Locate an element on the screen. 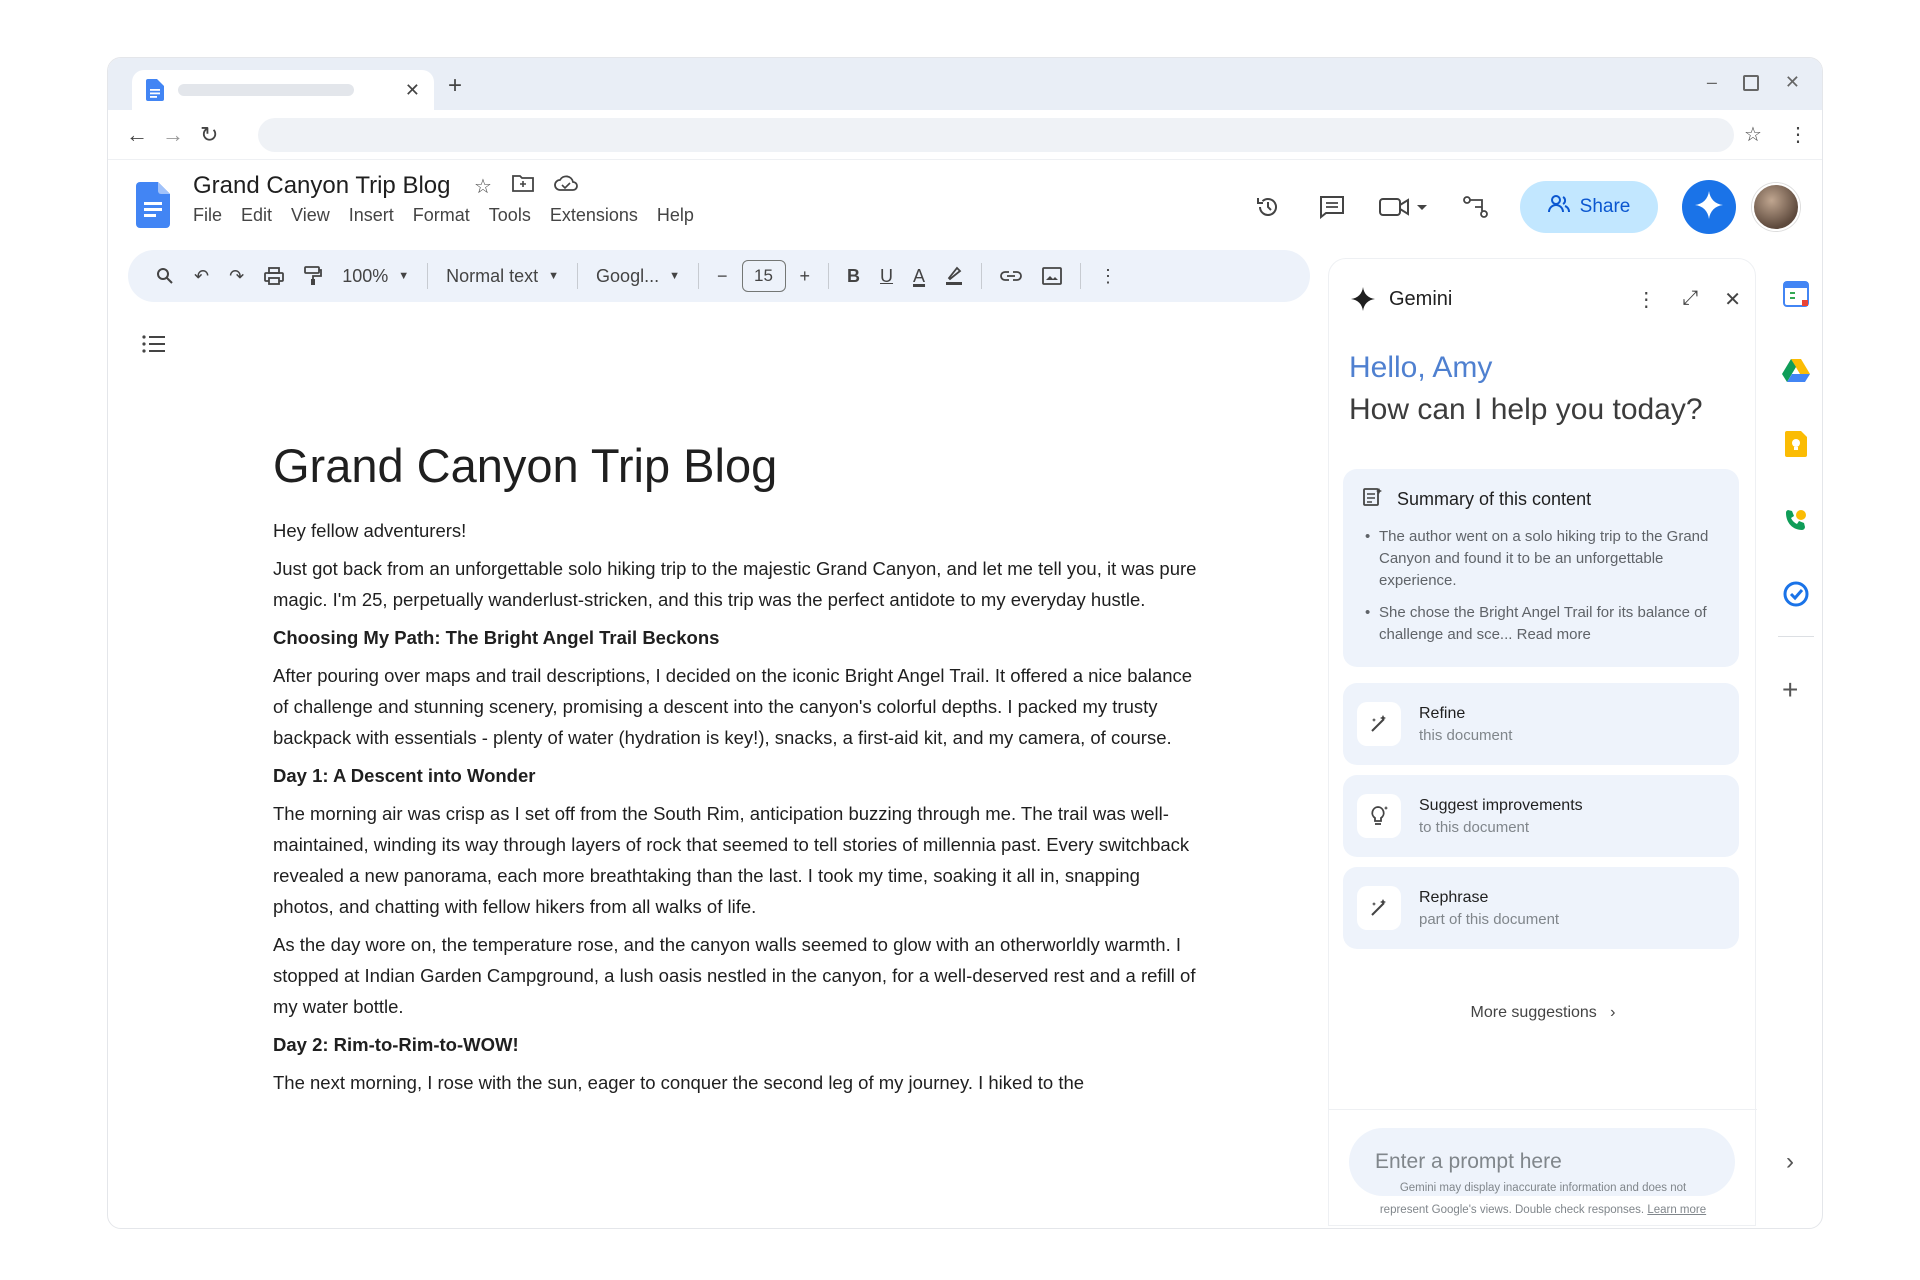 The image size is (1920, 1280). comments-icon is located at coordinates (1332, 207).